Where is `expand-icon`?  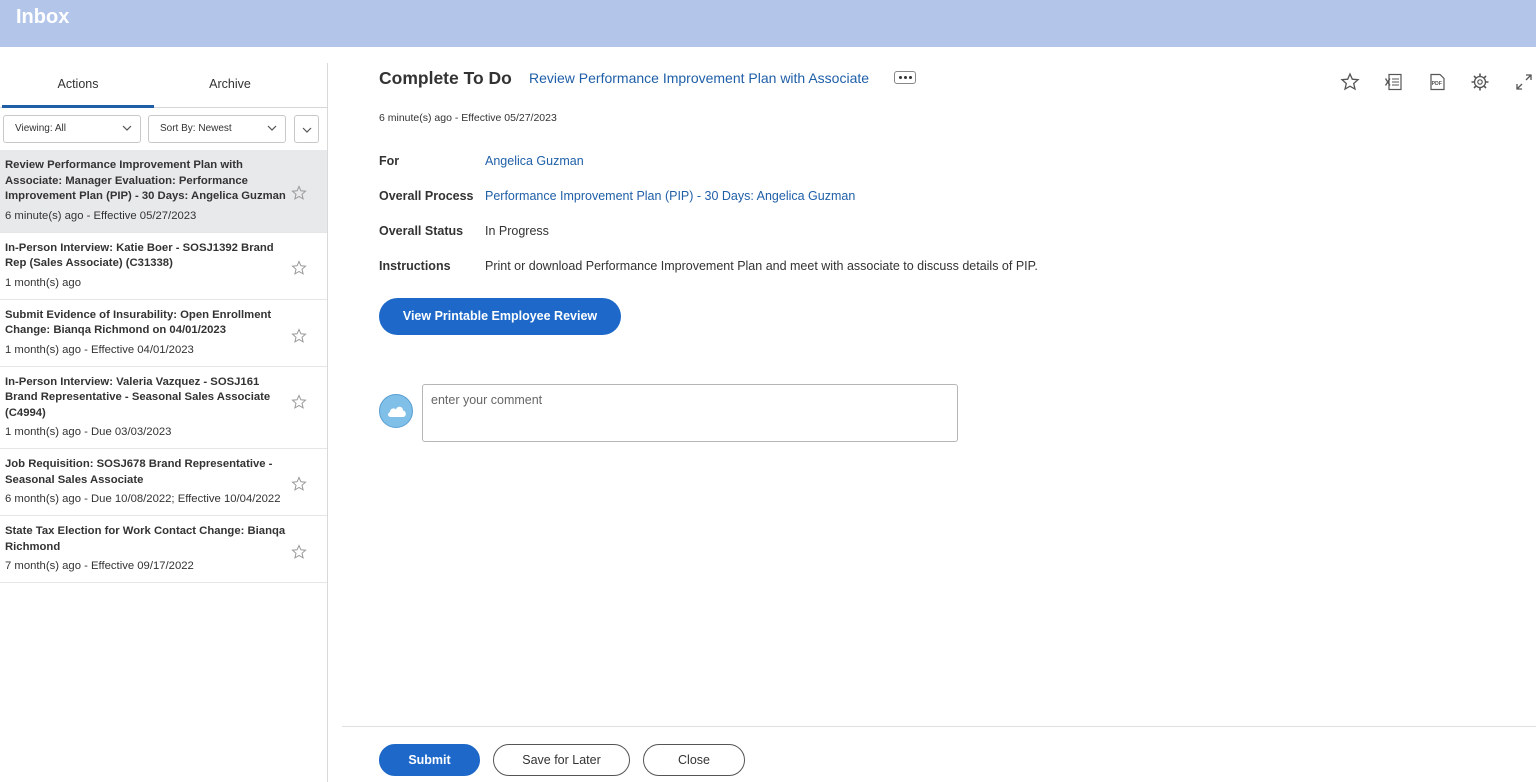 expand-icon is located at coordinates (1524, 82).